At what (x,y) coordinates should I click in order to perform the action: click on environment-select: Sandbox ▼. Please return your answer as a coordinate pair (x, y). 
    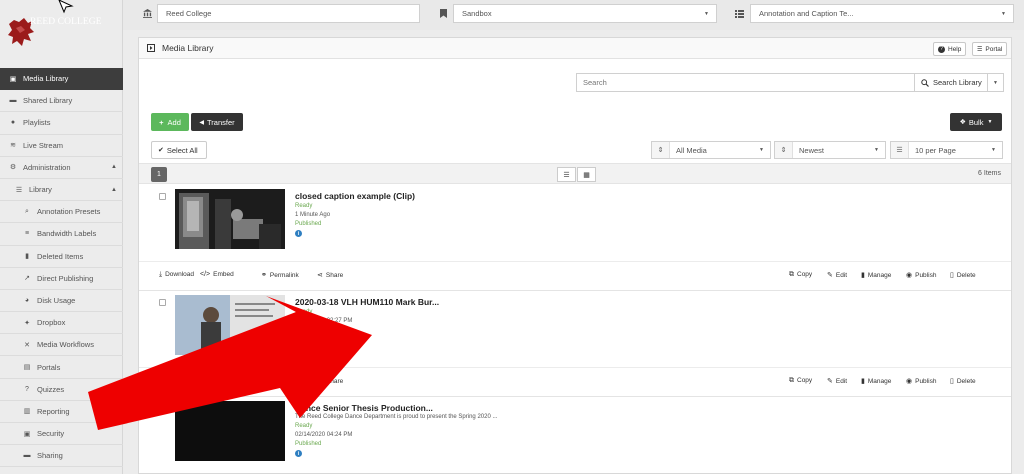
    Looking at the image, I should click on (585, 13).